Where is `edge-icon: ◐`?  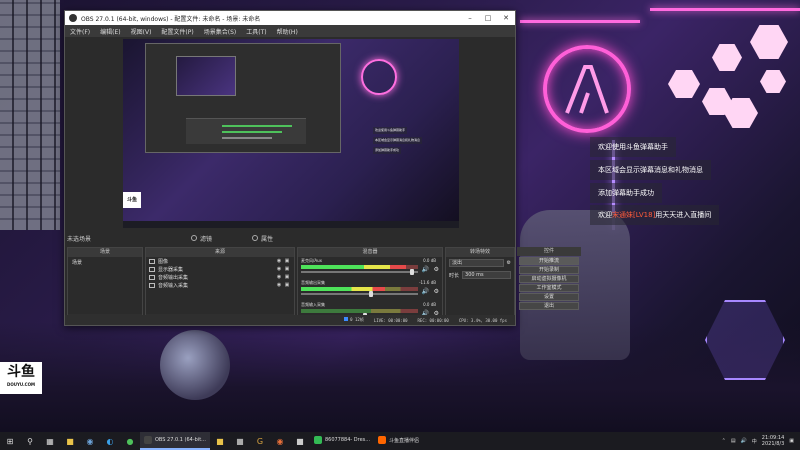
edge-icon: ◐ is located at coordinates (110, 441).